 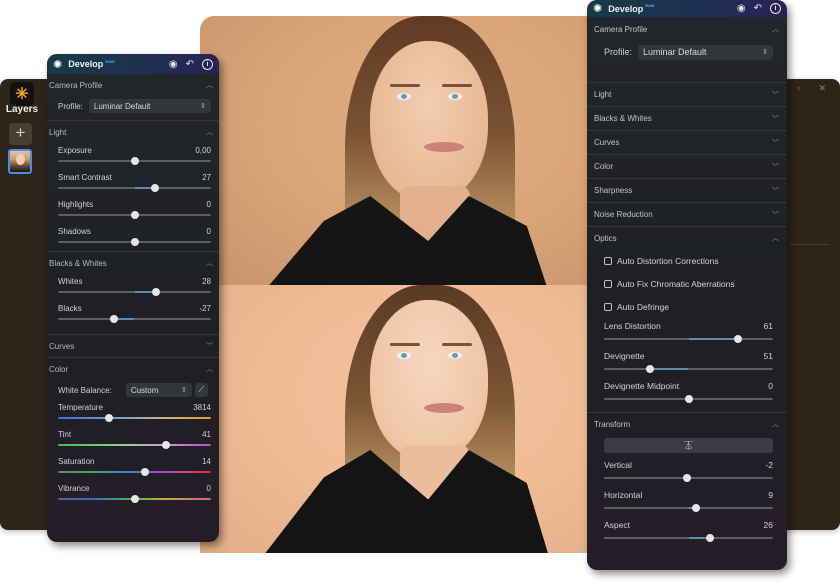 What do you see at coordinates (687, 166) in the screenshot?
I see `section-header: Color ﹀` at bounding box center [687, 166].